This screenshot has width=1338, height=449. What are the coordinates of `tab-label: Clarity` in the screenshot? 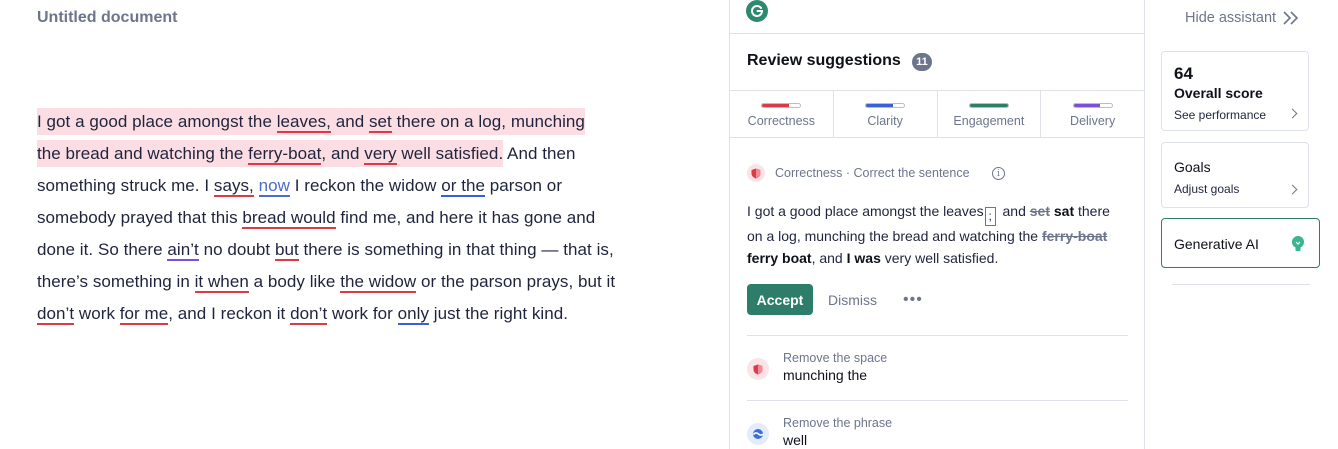 It's located at (885, 121).